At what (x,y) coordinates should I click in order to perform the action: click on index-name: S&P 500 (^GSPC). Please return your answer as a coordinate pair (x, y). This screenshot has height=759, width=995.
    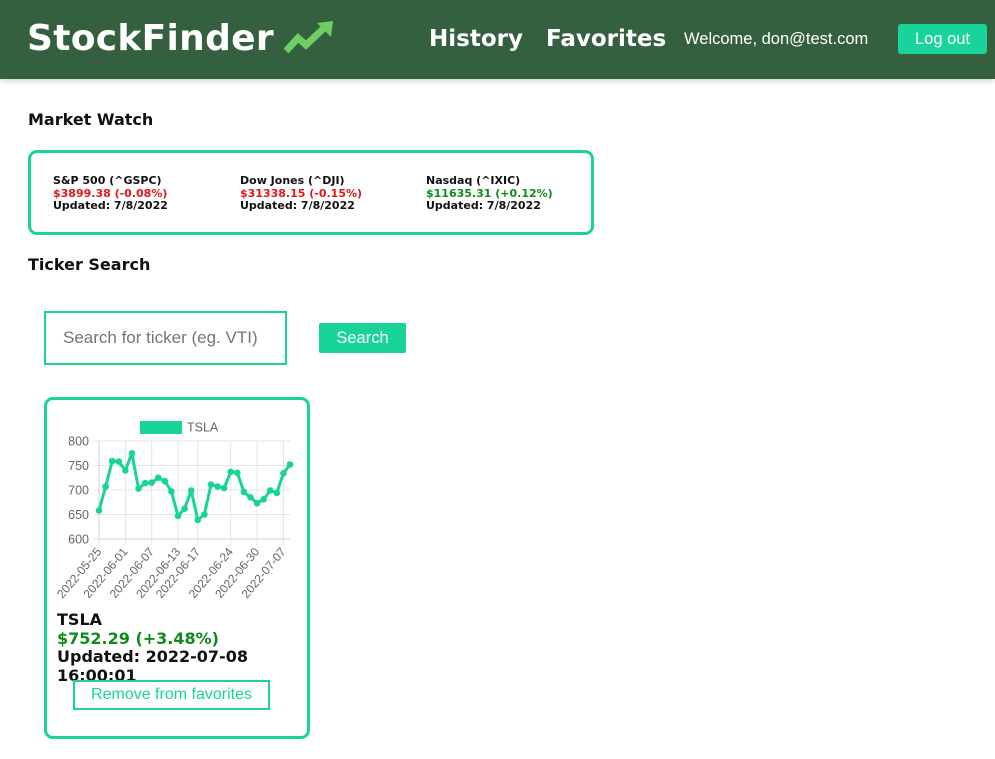
    Looking at the image, I should click on (107, 180).